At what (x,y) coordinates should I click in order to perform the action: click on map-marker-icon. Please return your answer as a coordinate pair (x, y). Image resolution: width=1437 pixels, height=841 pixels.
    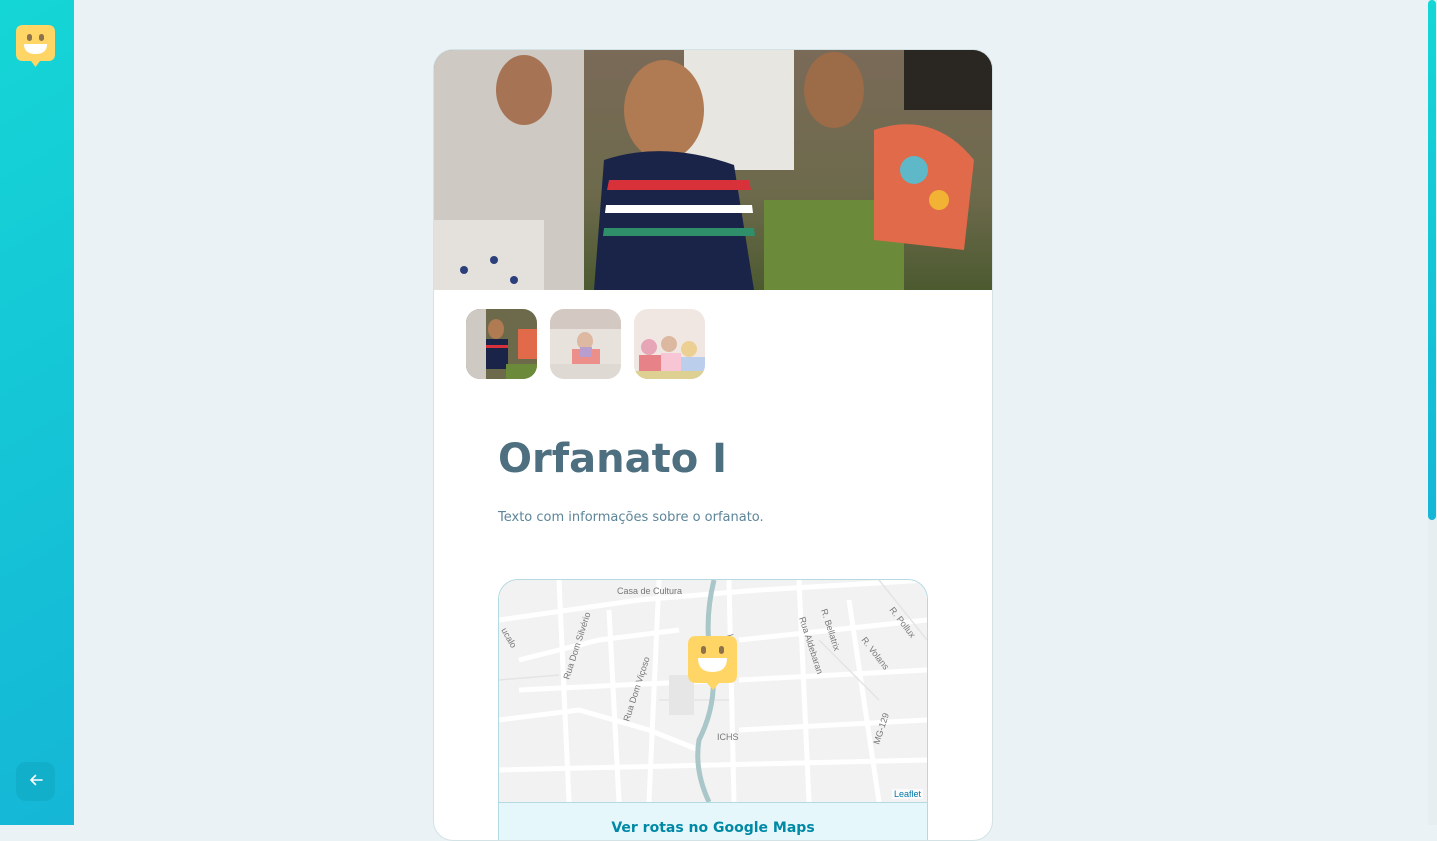
    Looking at the image, I should click on (712, 663).